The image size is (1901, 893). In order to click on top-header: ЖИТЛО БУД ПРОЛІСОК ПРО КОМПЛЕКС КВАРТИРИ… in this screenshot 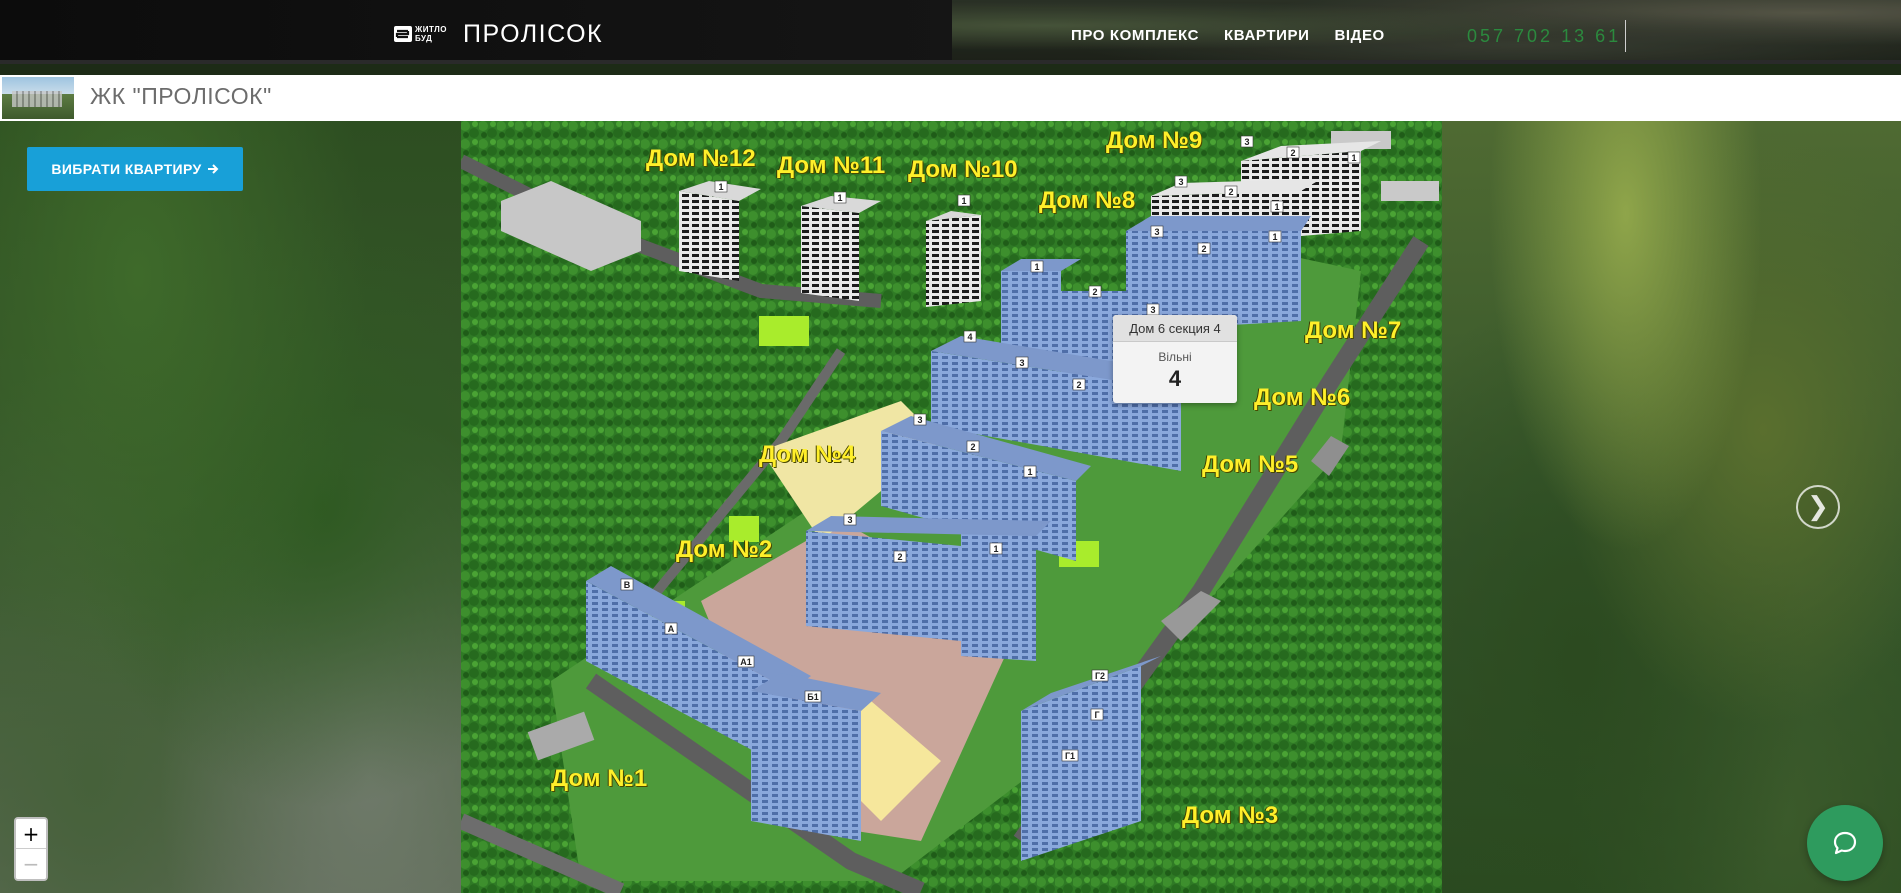, I will do `click(950, 32)`.